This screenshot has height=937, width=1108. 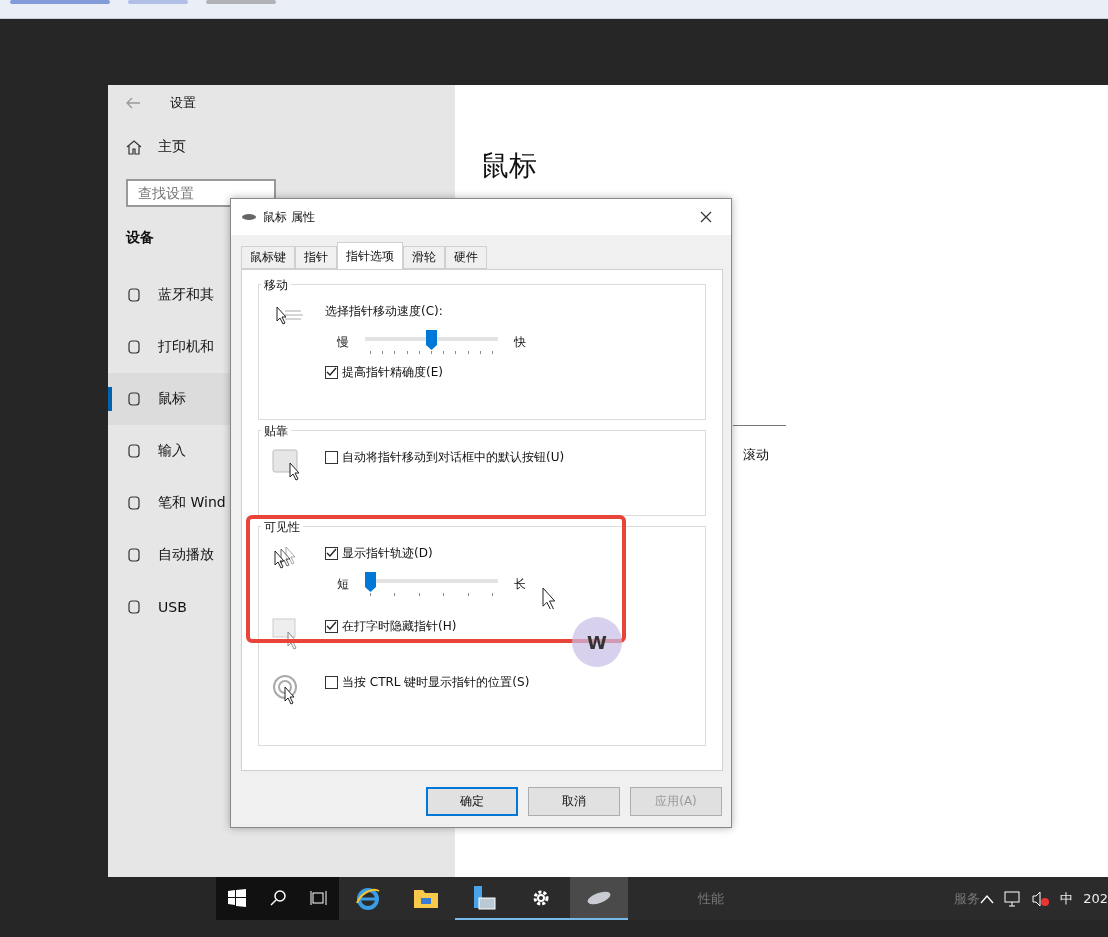 I want to click on setting-text: 滚动, so click(x=756, y=455).